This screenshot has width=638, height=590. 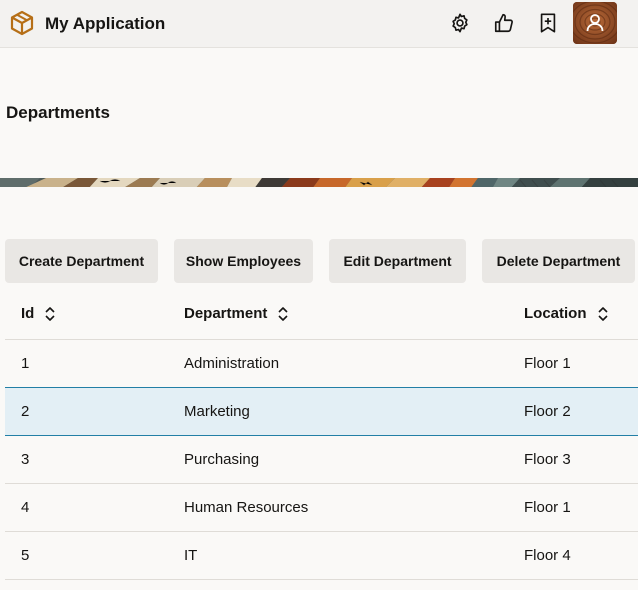 I want to click on cell-department: Purchasing, so click(x=222, y=459).